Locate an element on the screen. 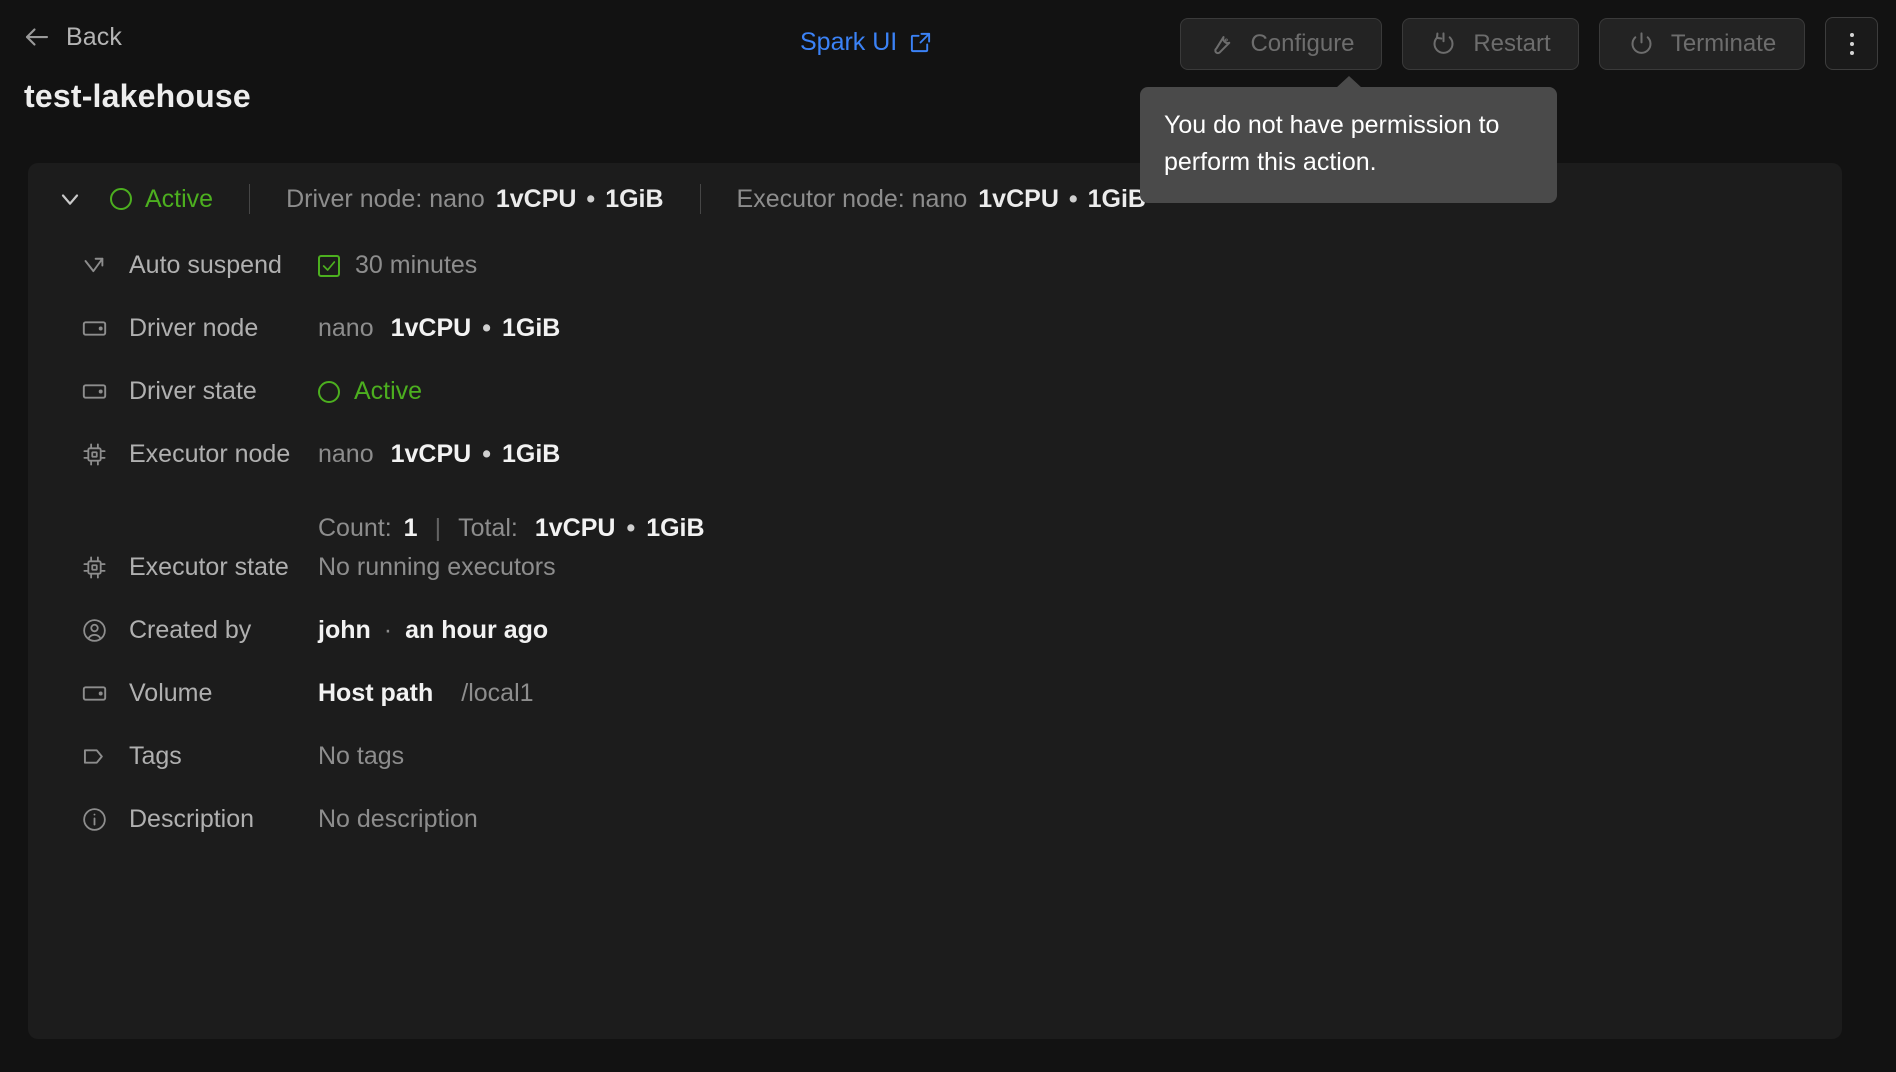 The width and height of the screenshot is (1896, 1072). row-auto-suspend-label-group: Auto suspend is located at coordinates (173, 265).